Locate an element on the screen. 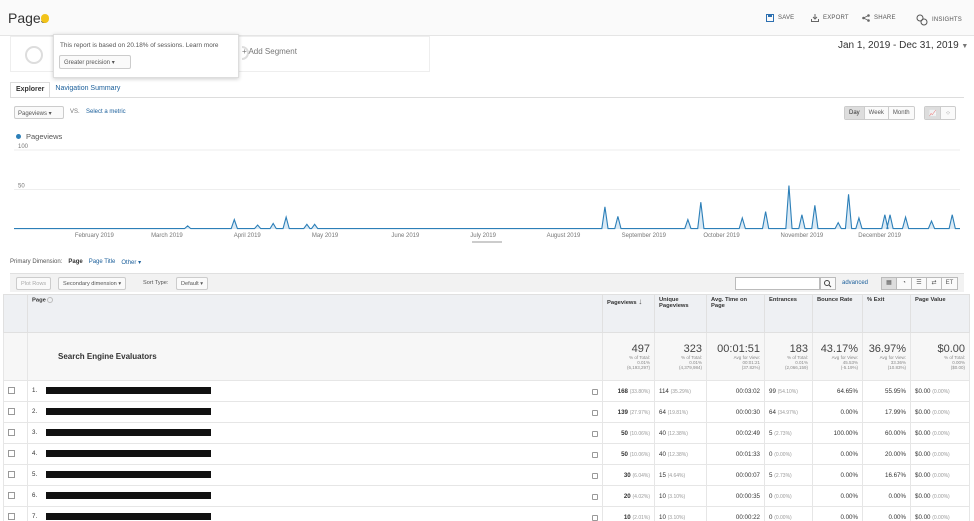 This screenshot has width=974, height=521. unique-pageviews-percent: (19.81%) is located at coordinates (677, 412).